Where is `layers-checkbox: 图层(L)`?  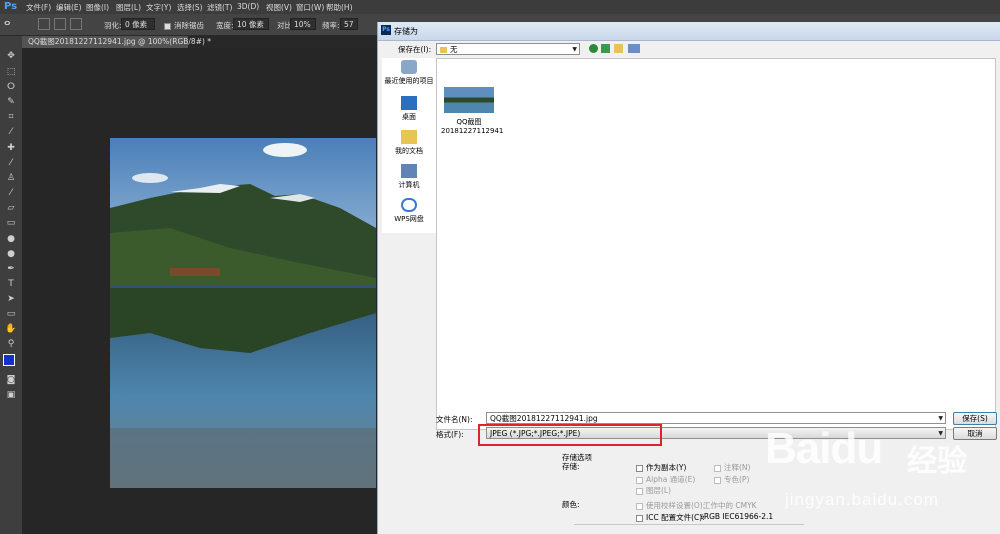
layers-checkbox: 图层(L) is located at coordinates (653, 490).